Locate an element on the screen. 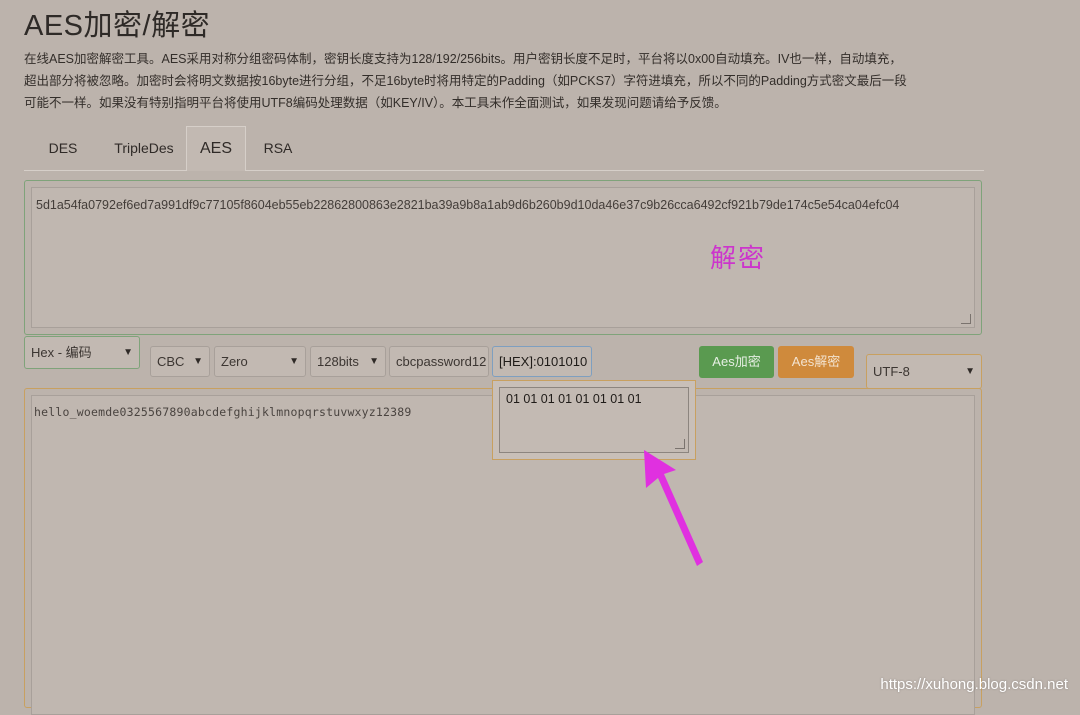 The image size is (1080, 715). arrow-annotation is located at coordinates (673, 508).